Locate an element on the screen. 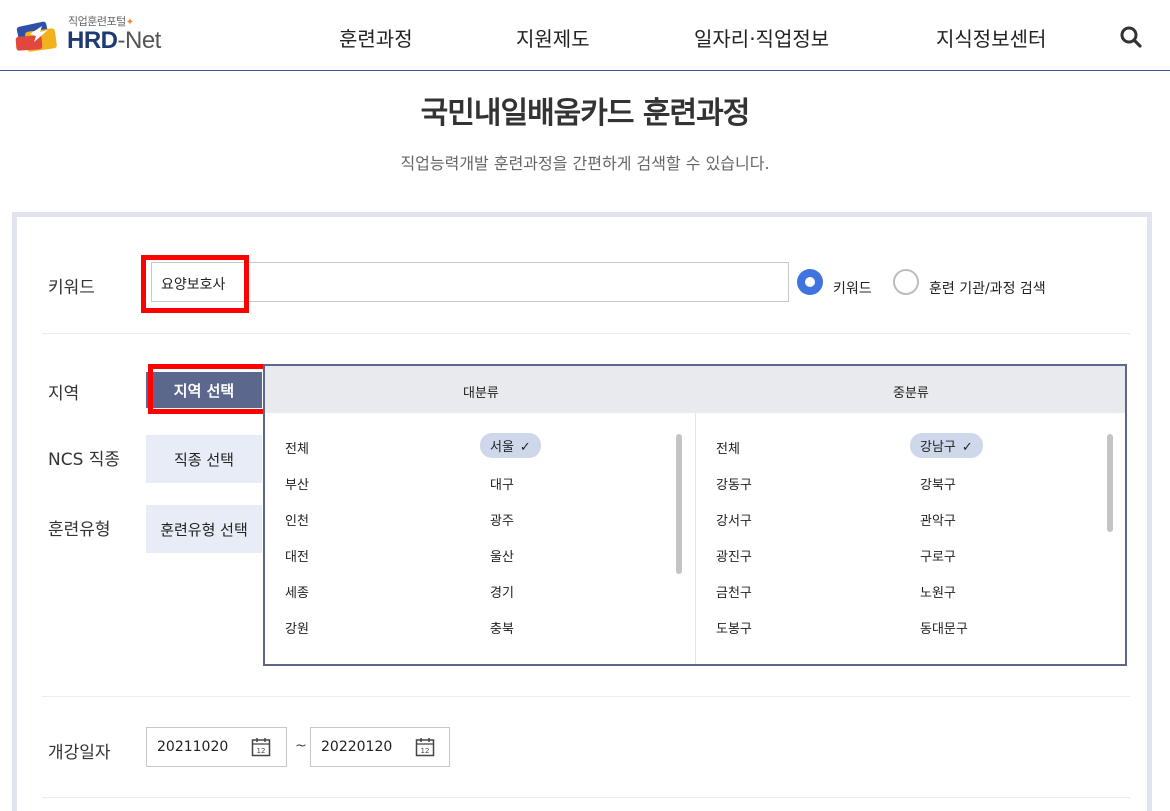  minor-item: 강북구 is located at coordinates (938, 483).